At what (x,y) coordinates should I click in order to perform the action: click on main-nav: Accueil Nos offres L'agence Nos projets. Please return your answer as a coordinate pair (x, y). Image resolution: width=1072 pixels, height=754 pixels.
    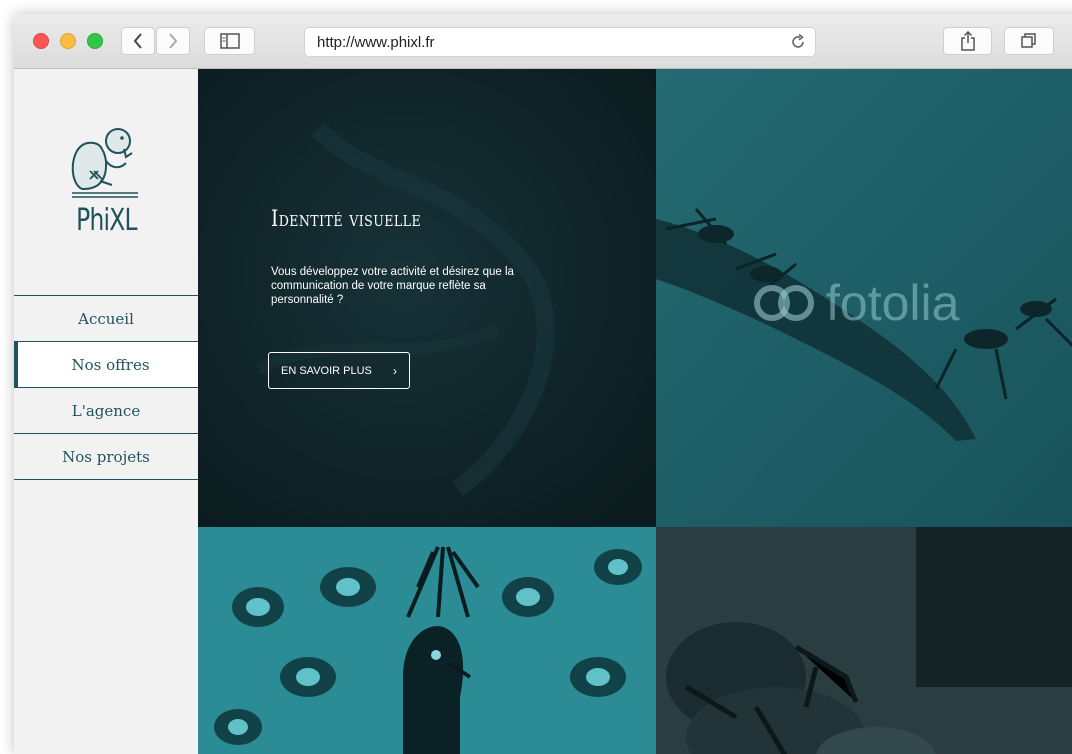
    Looking at the image, I should click on (108, 387).